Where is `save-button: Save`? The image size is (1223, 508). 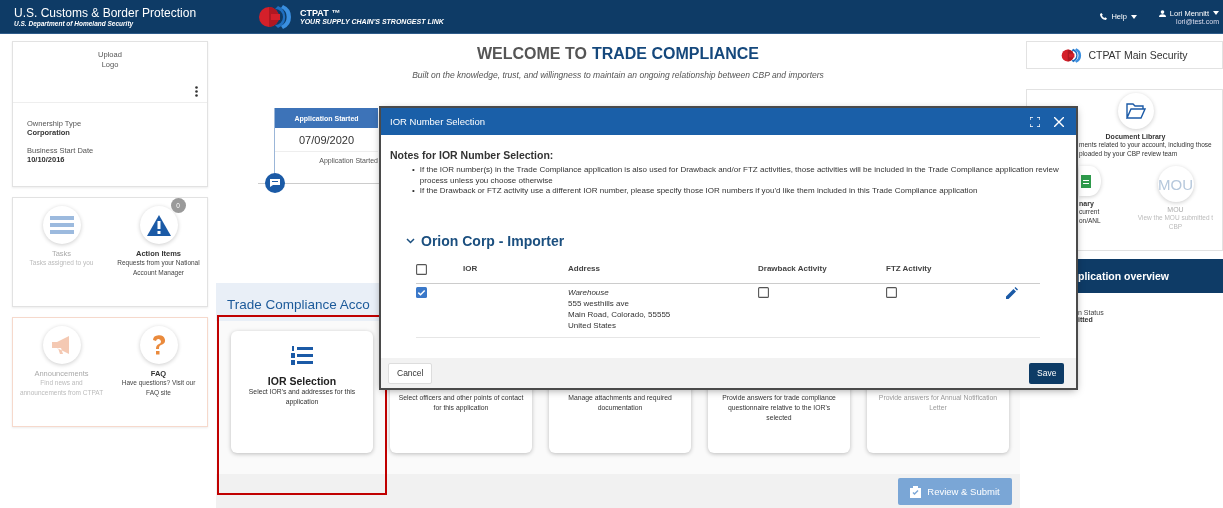 save-button: Save is located at coordinates (1046, 373).